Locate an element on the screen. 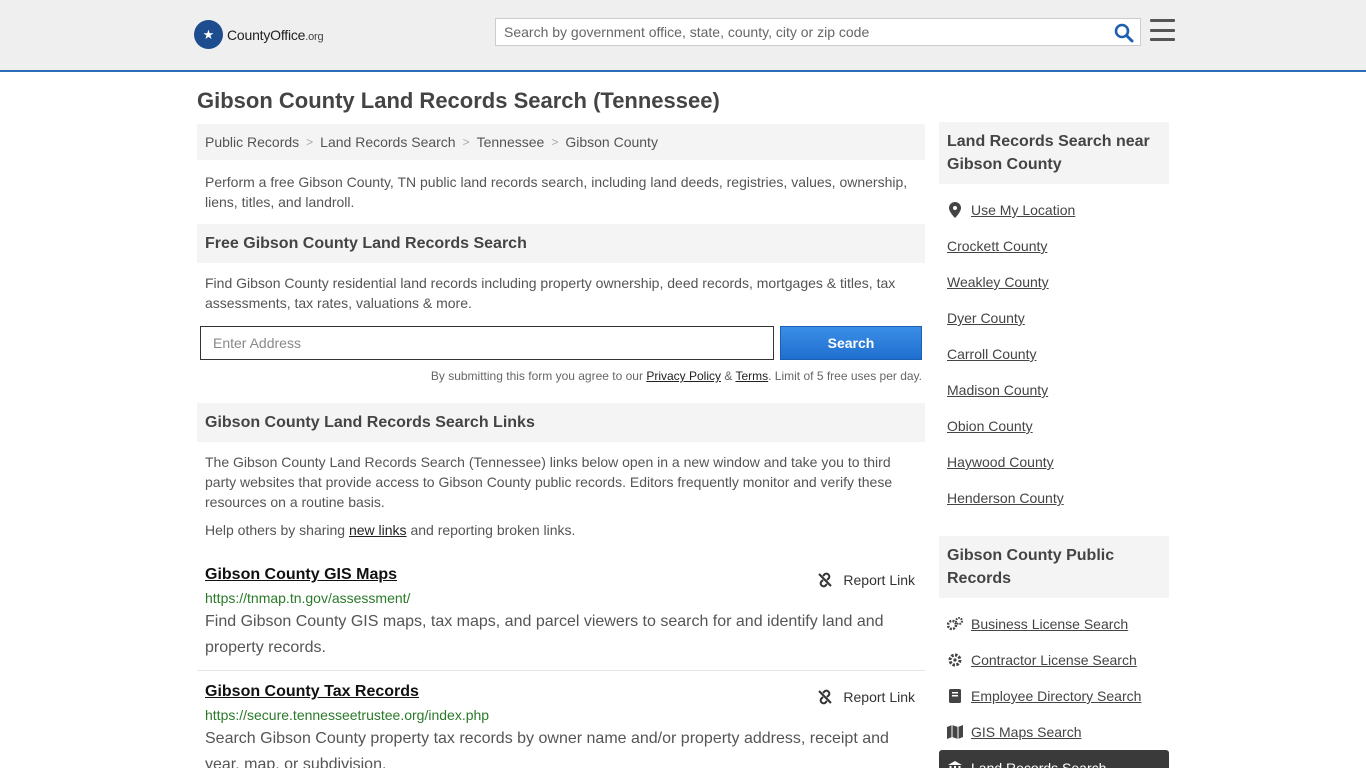 The width and height of the screenshot is (1366, 768). logo-seal-icon: ★ is located at coordinates (208, 34).